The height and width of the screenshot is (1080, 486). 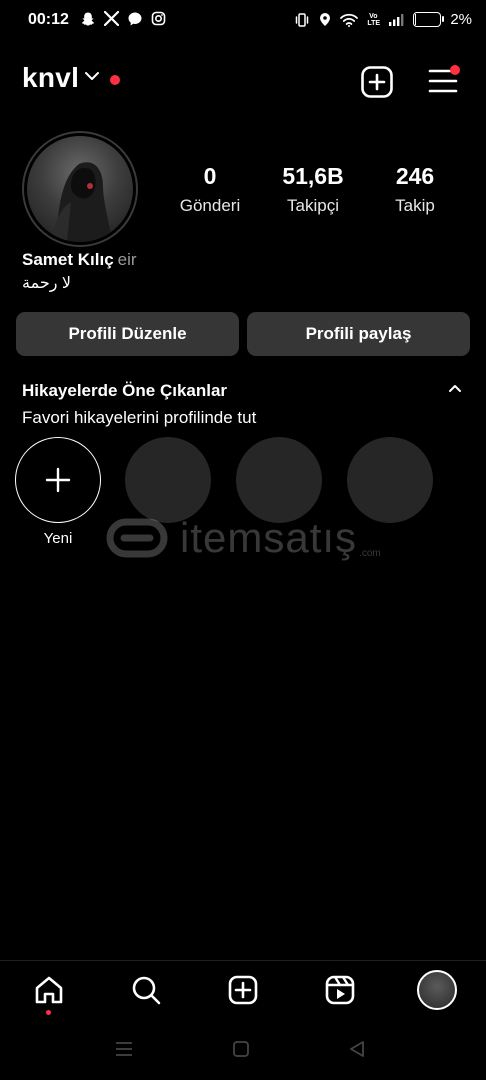 What do you see at coordinates (82, 202) in the screenshot?
I see `hooded-figure-image` at bounding box center [82, 202].